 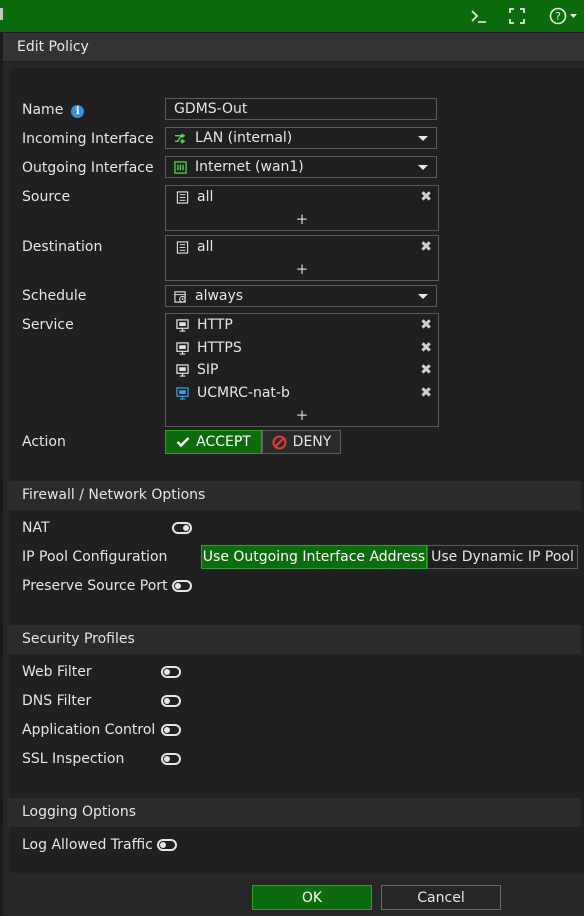 What do you see at coordinates (62, 247) in the screenshot?
I see `destination-label: Destination` at bounding box center [62, 247].